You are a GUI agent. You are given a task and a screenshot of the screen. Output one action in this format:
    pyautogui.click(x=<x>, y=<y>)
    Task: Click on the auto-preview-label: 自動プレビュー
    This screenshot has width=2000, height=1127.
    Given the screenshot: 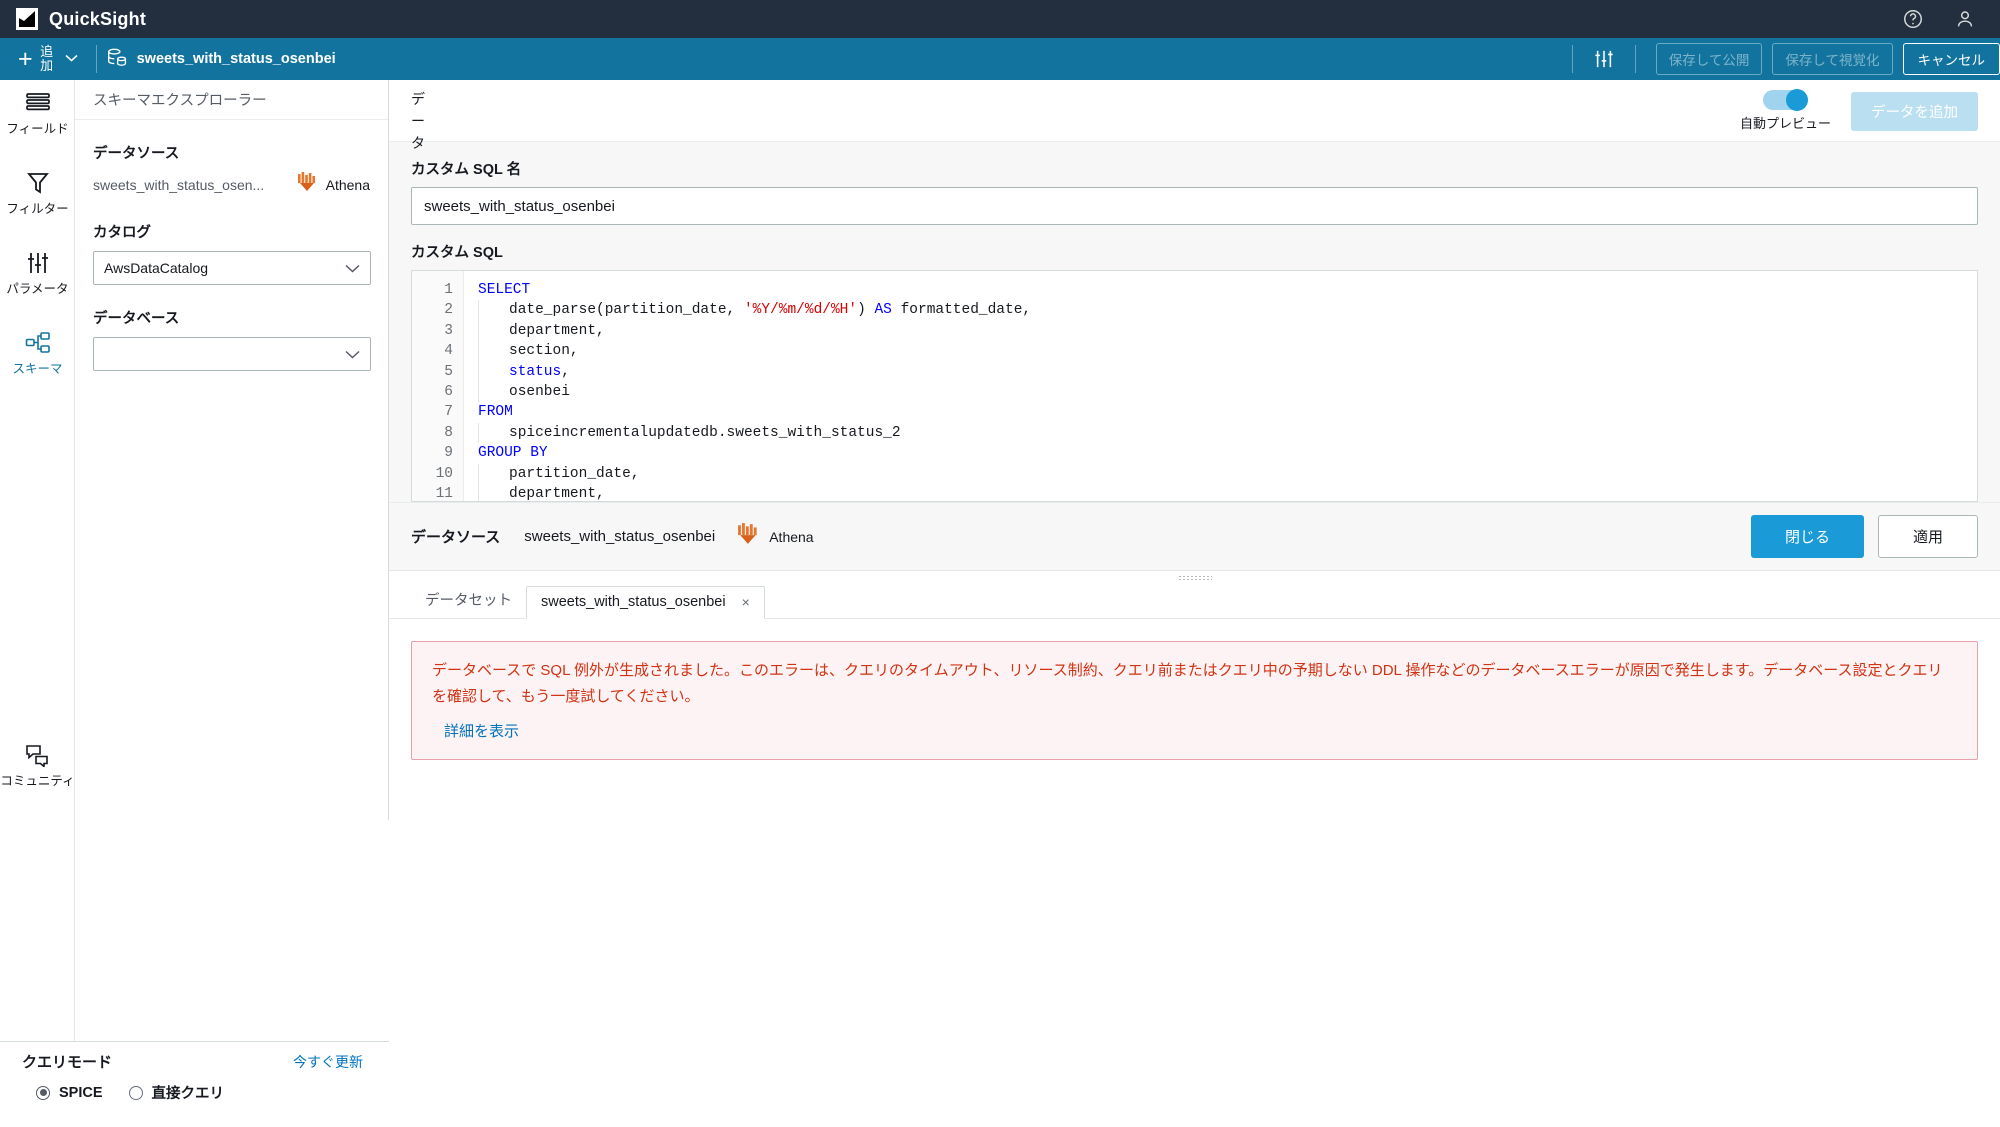 What is the action you would take?
    pyautogui.click(x=1785, y=123)
    